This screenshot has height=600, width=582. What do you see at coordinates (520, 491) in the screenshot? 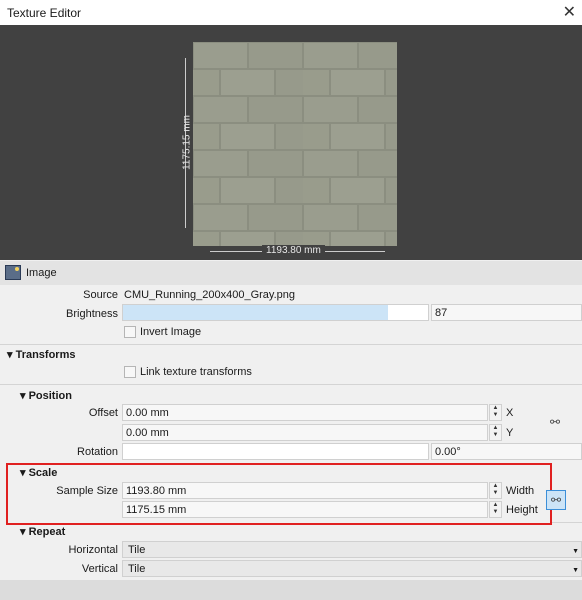
I see `width-label: Width` at bounding box center [520, 491].